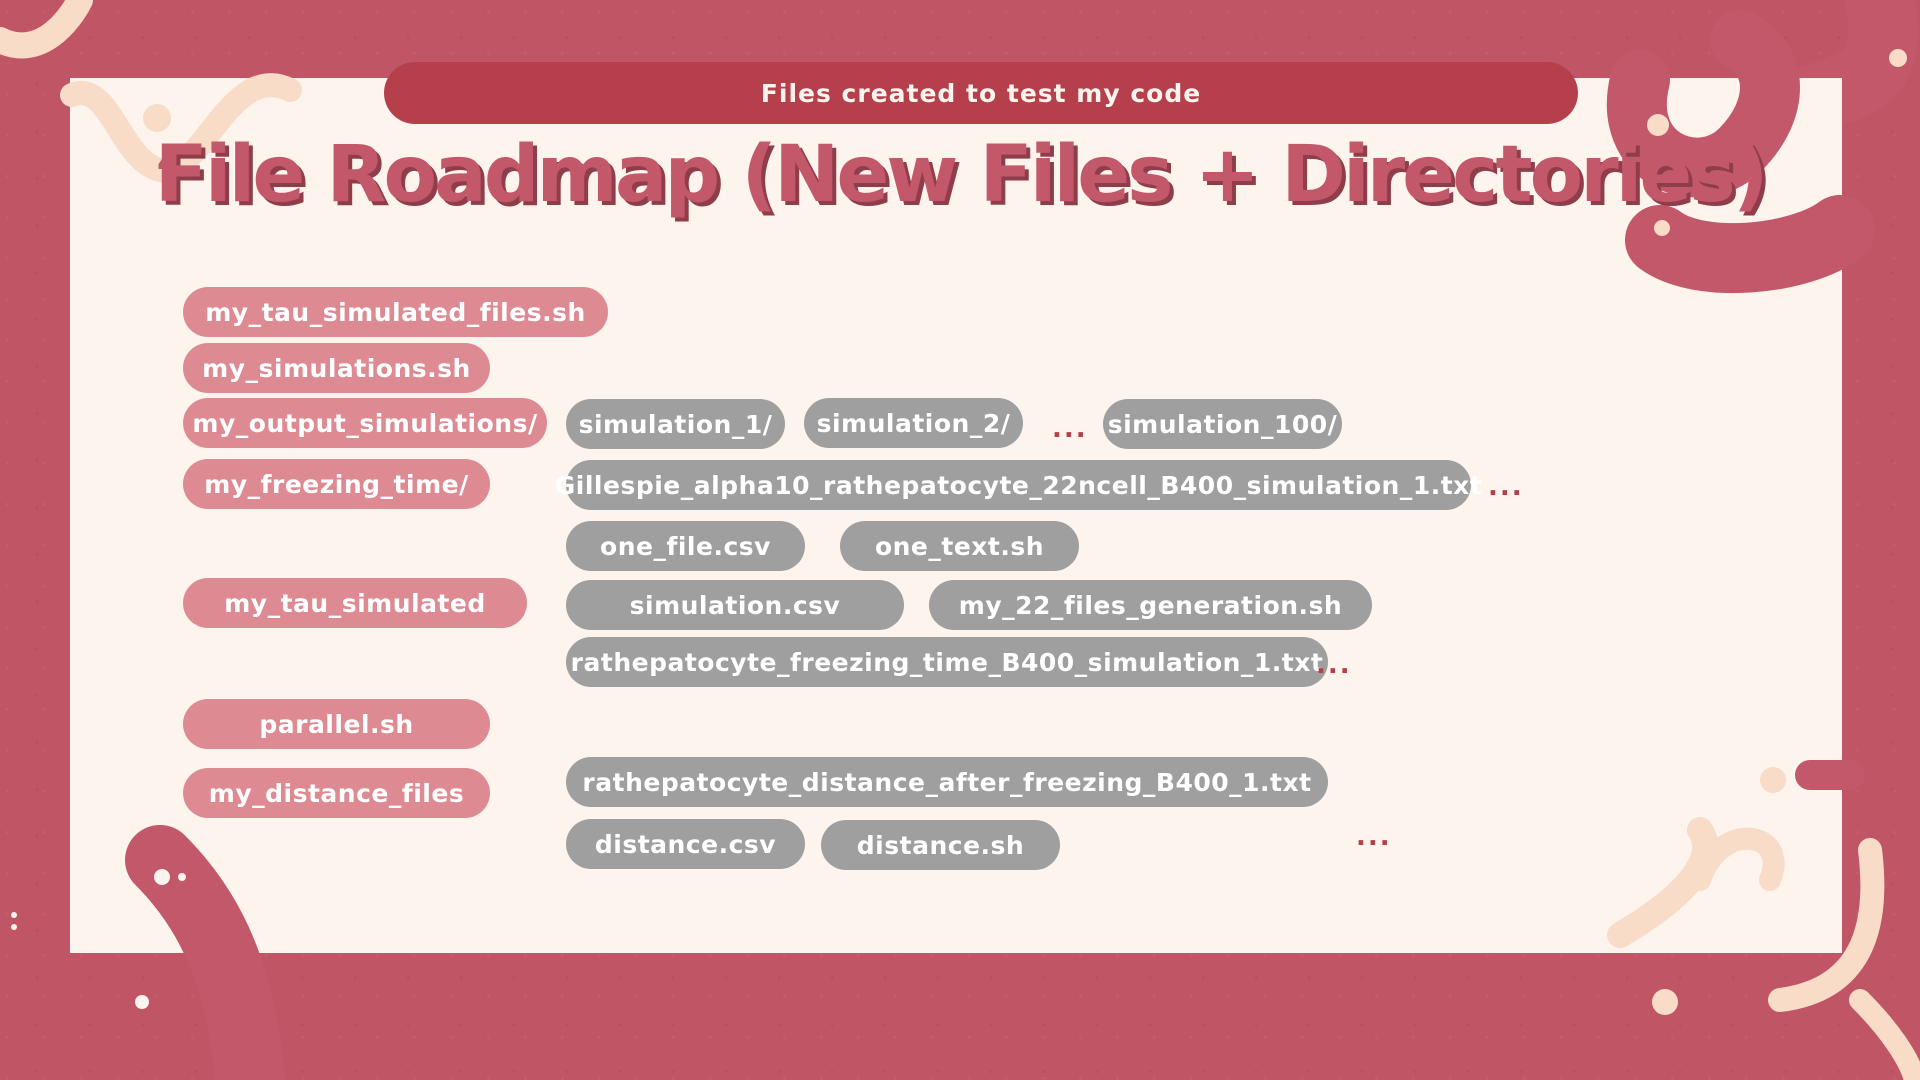 Image resolution: width=1920 pixels, height=1080 pixels. What do you see at coordinates (913, 423) in the screenshot?
I see `dir-simulation-2: simulation_2/` at bounding box center [913, 423].